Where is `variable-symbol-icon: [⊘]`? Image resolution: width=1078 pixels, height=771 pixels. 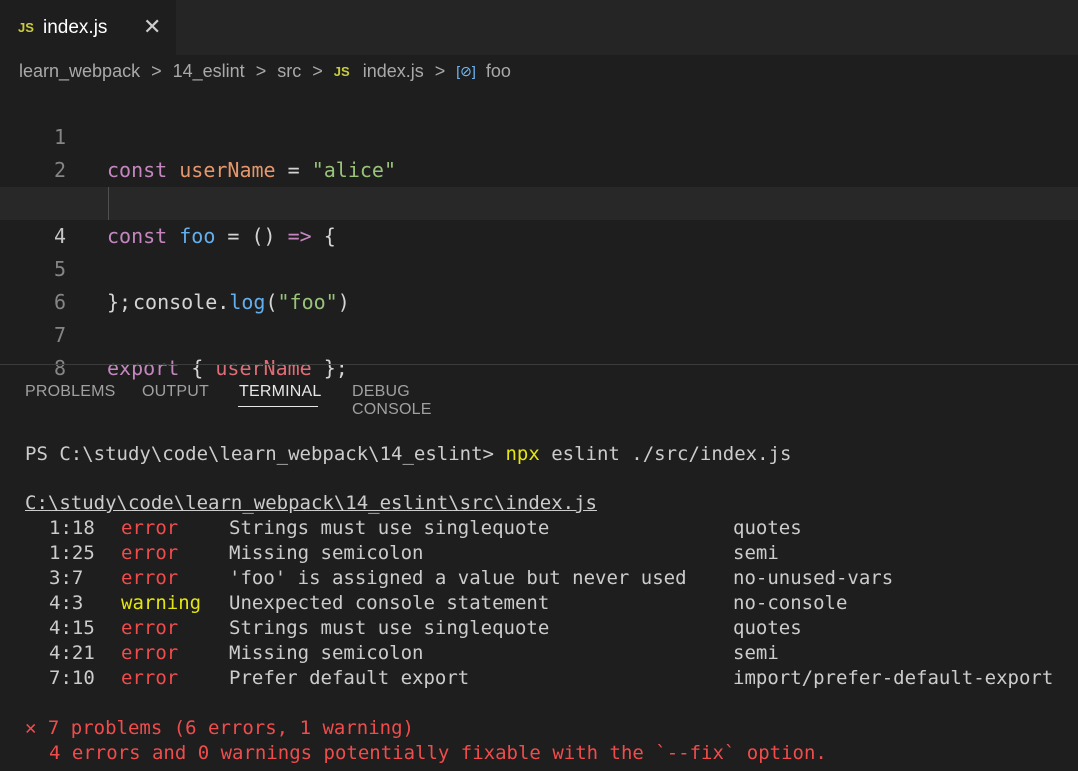
variable-symbol-icon: [⊘] is located at coordinates (466, 70).